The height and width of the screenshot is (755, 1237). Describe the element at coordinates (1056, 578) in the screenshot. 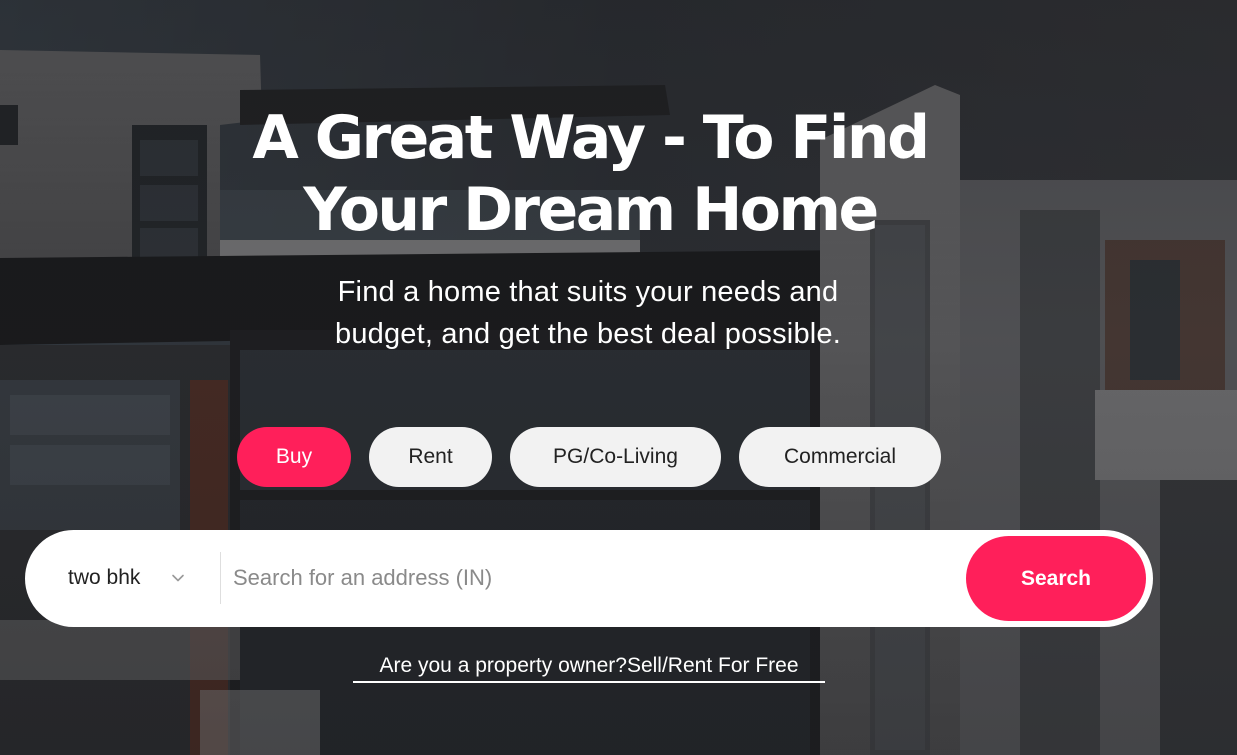

I see `search-button: Search` at that location.